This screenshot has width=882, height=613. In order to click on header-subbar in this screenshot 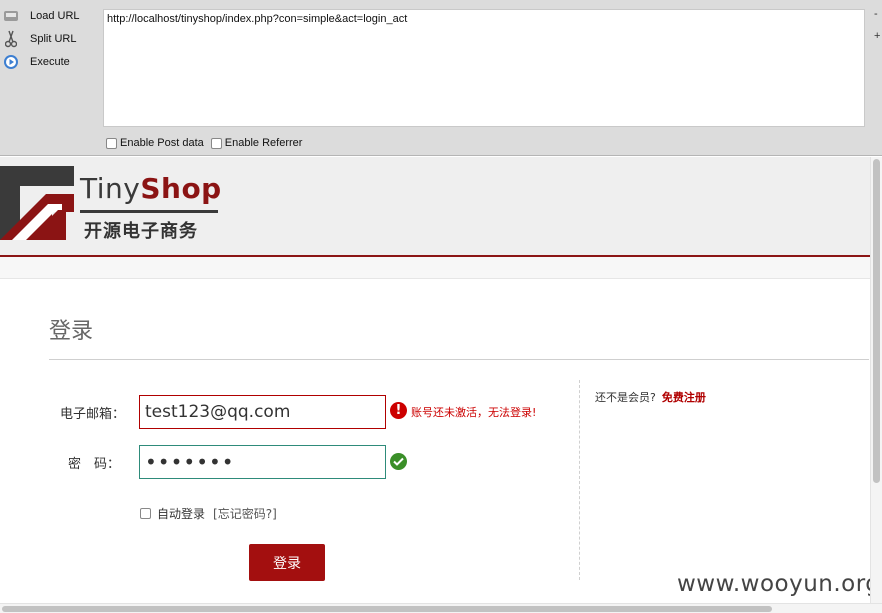, I will do `click(435, 268)`.